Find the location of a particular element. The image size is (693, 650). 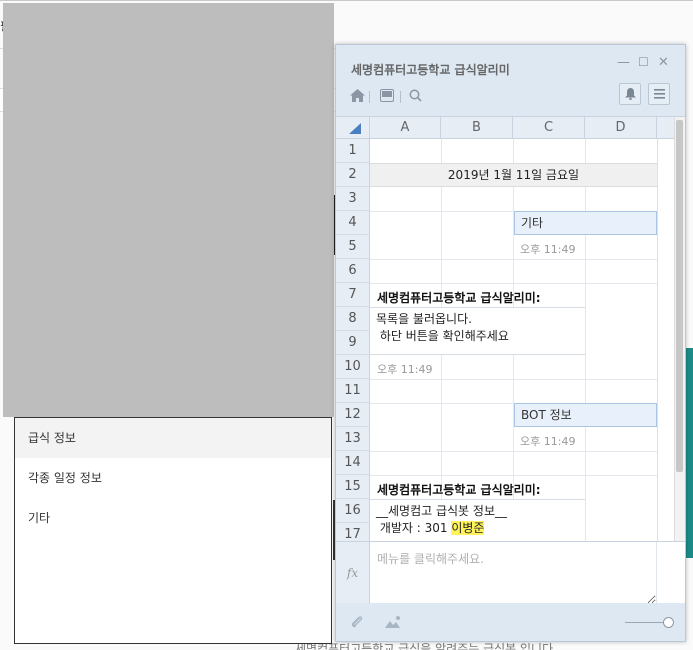

row-header: 8 is located at coordinates (353, 319).